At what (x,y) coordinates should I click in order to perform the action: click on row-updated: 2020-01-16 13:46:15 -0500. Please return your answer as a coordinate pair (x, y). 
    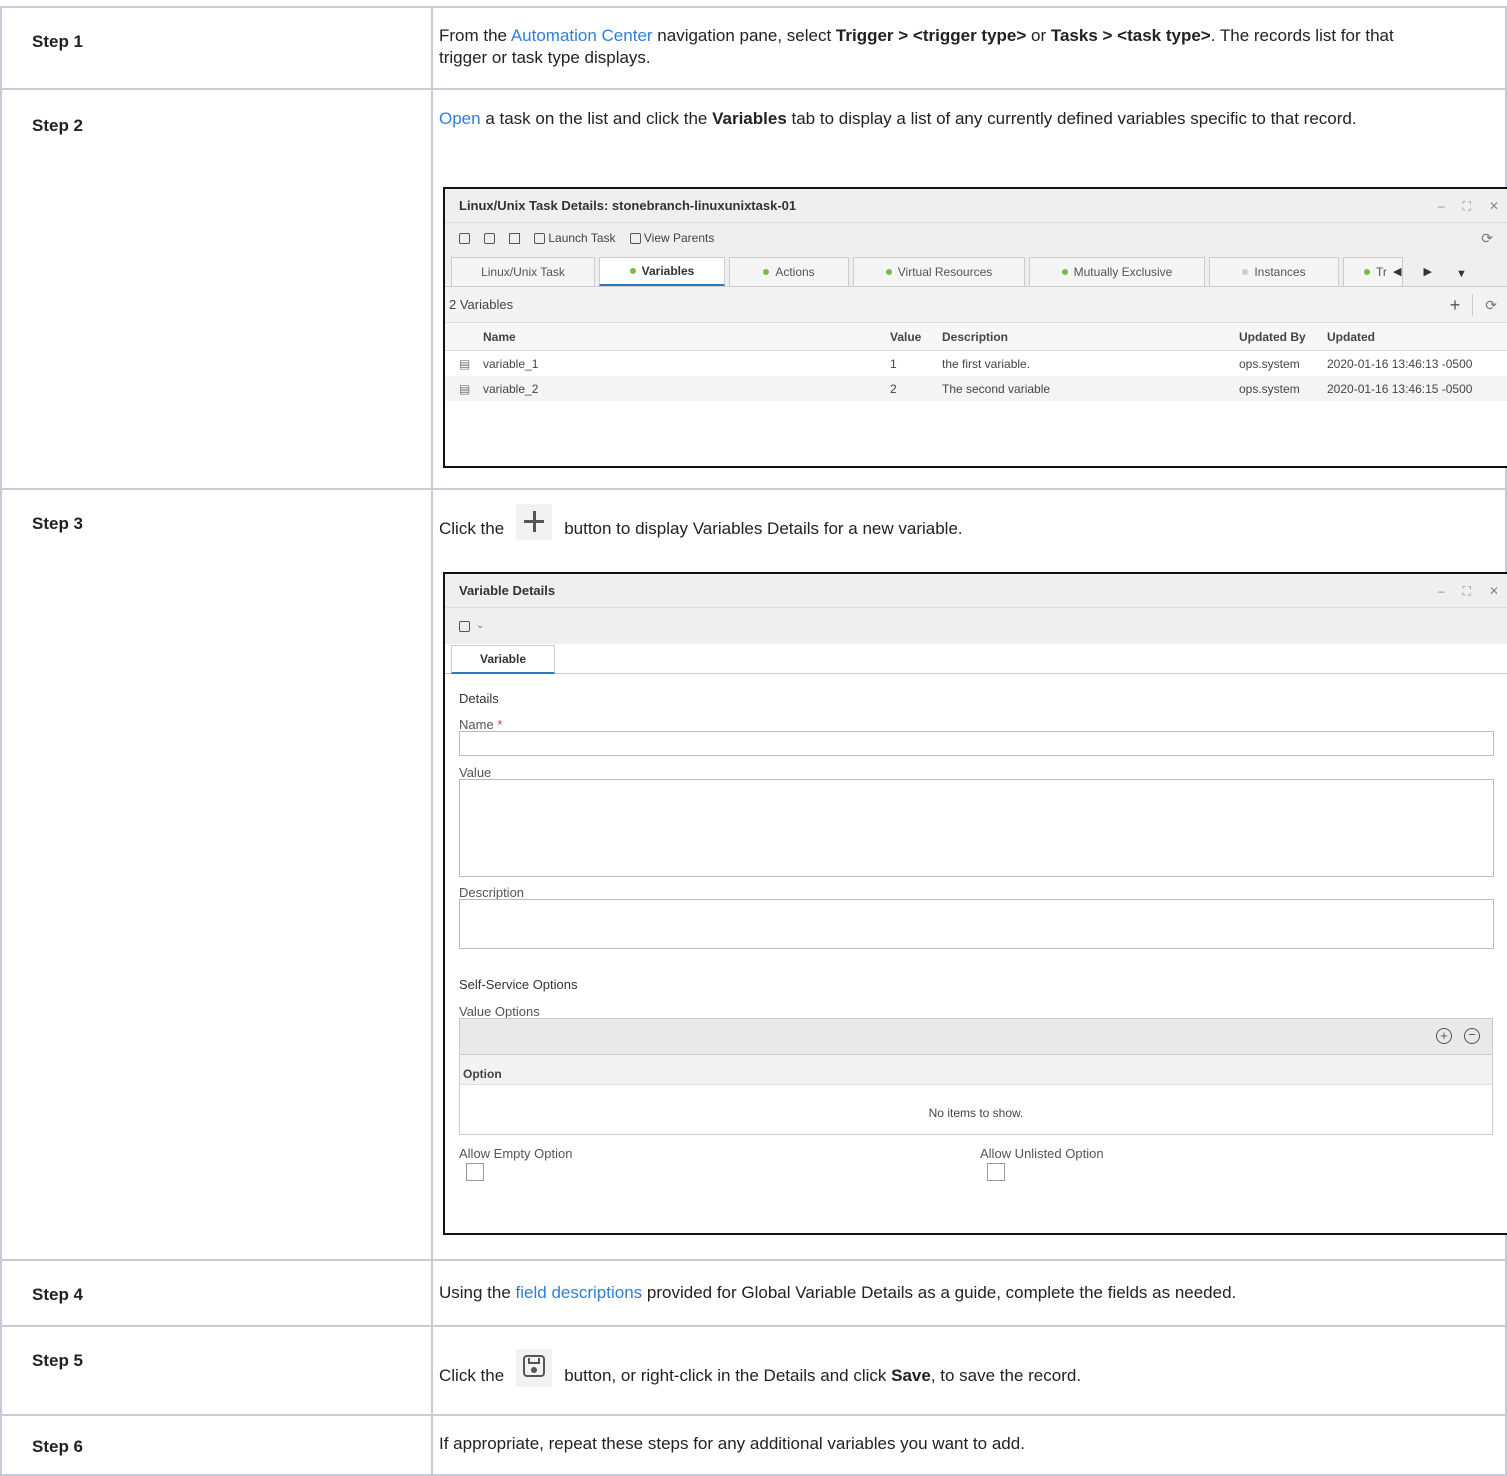
    Looking at the image, I should click on (1400, 388).